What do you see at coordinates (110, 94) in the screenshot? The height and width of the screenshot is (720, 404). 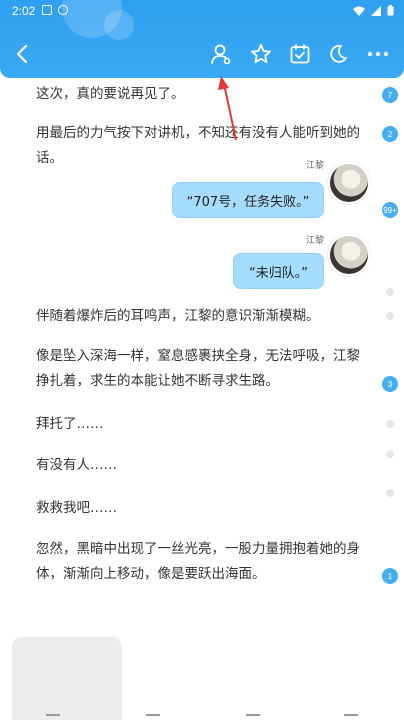 I see `narration-text: 这次，真的要说再见了。` at bounding box center [110, 94].